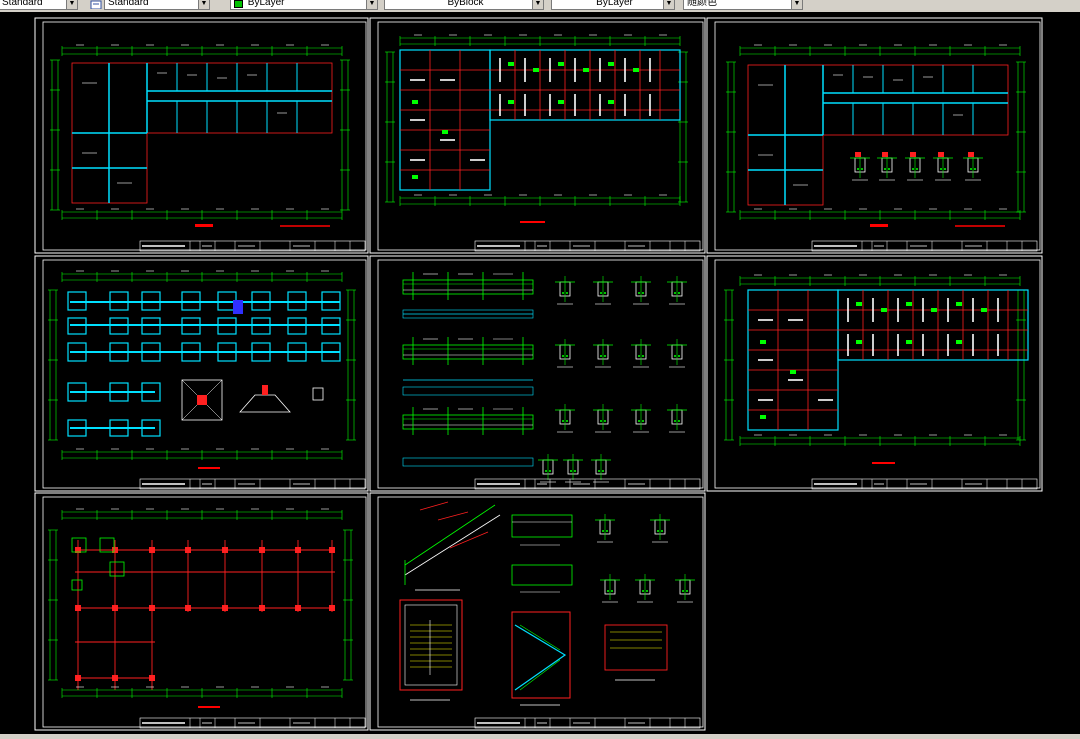 This screenshot has height=739, width=1080. I want to click on beam-section-details, so click(612, 379).